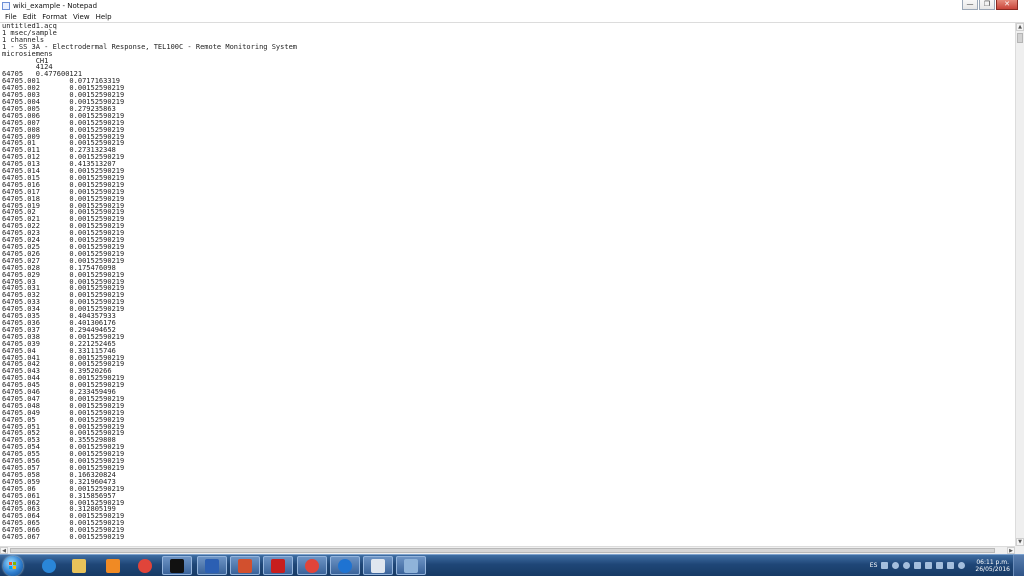 The image size is (1024, 576). Describe the element at coordinates (951, 565) in the screenshot. I see `network-icon` at that location.